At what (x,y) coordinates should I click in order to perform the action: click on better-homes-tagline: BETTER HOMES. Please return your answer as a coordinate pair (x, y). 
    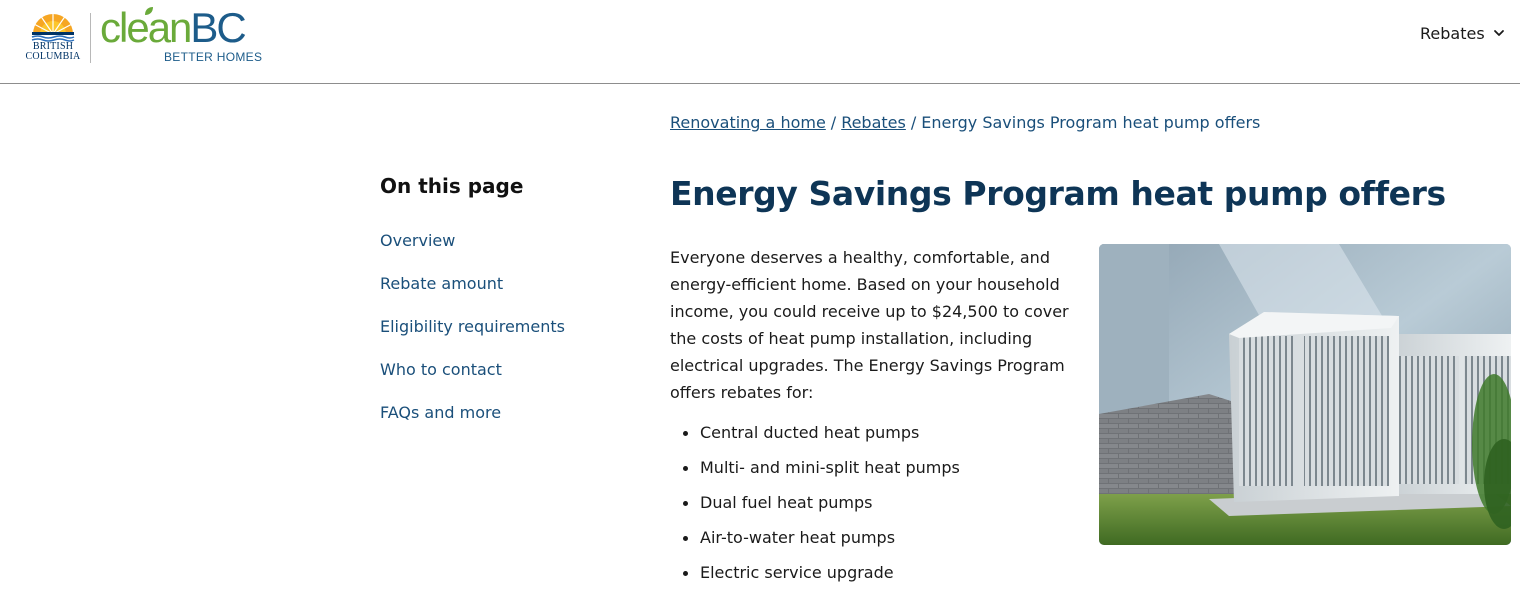
    Looking at the image, I should click on (213, 57).